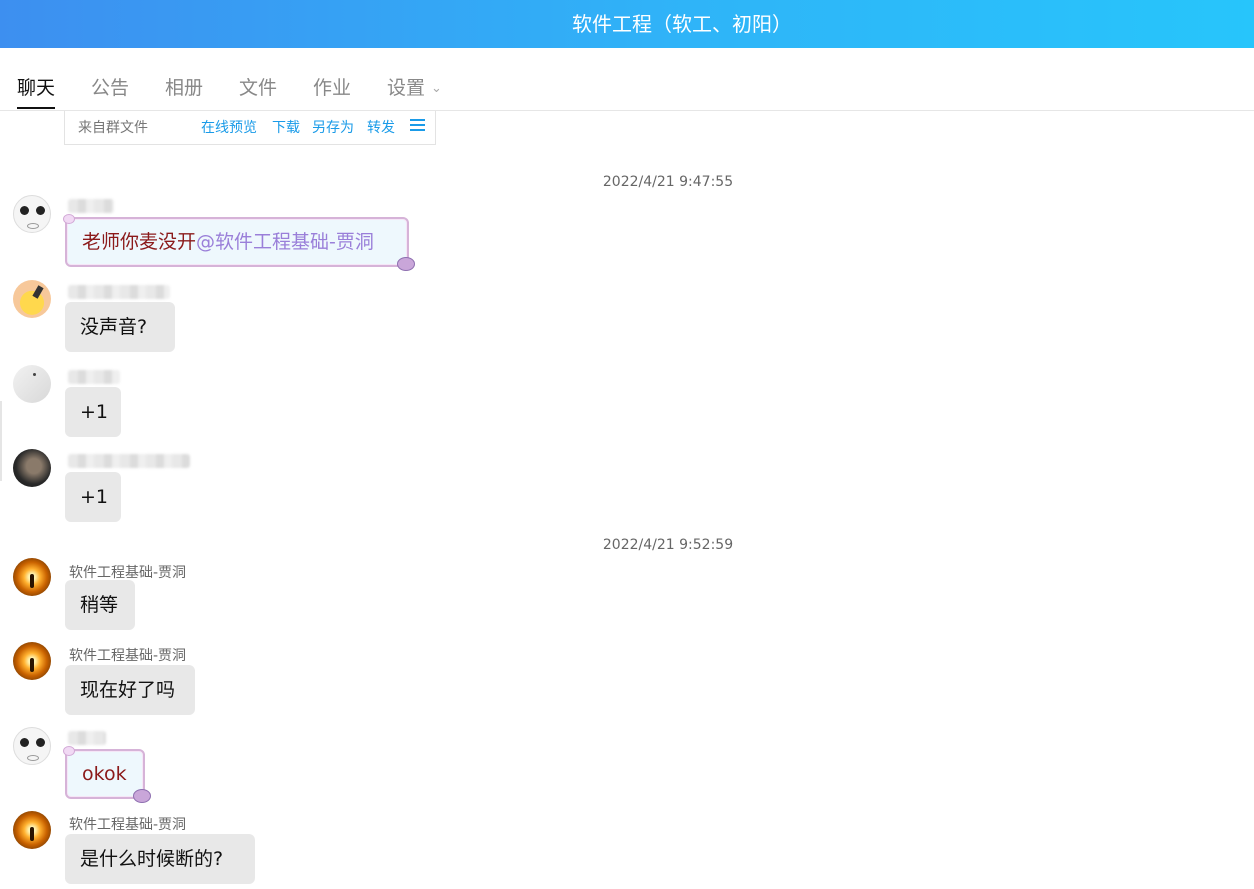 The height and width of the screenshot is (889, 1254). I want to click on message-bubble: 稍等, so click(100, 605).